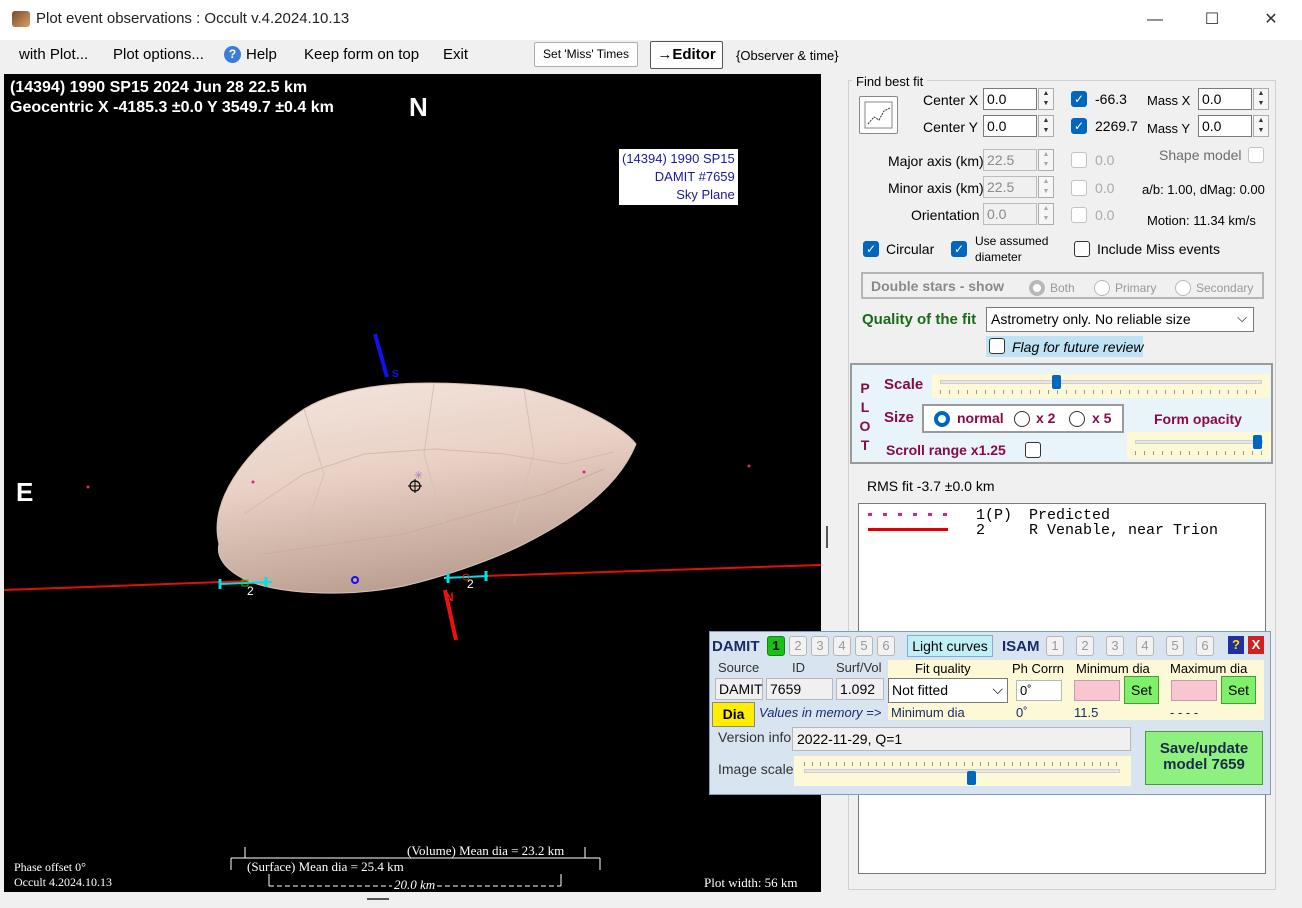  Describe the element at coordinates (705, 194) in the screenshot. I see `legend-plane: Sky Plane` at that location.